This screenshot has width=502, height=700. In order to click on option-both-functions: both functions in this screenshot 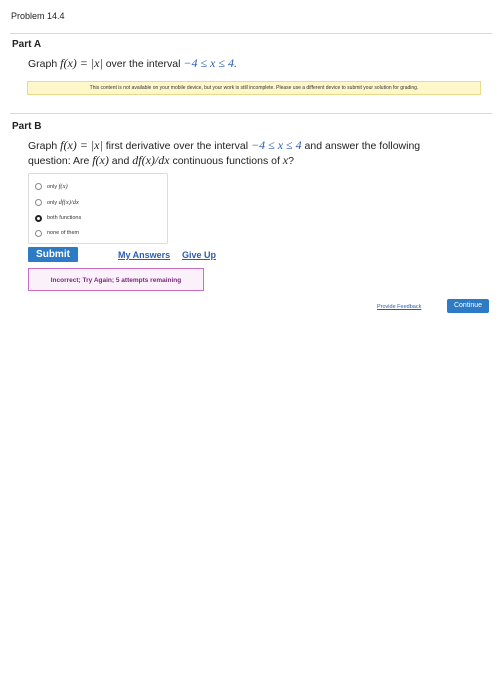, I will do `click(58, 218)`.